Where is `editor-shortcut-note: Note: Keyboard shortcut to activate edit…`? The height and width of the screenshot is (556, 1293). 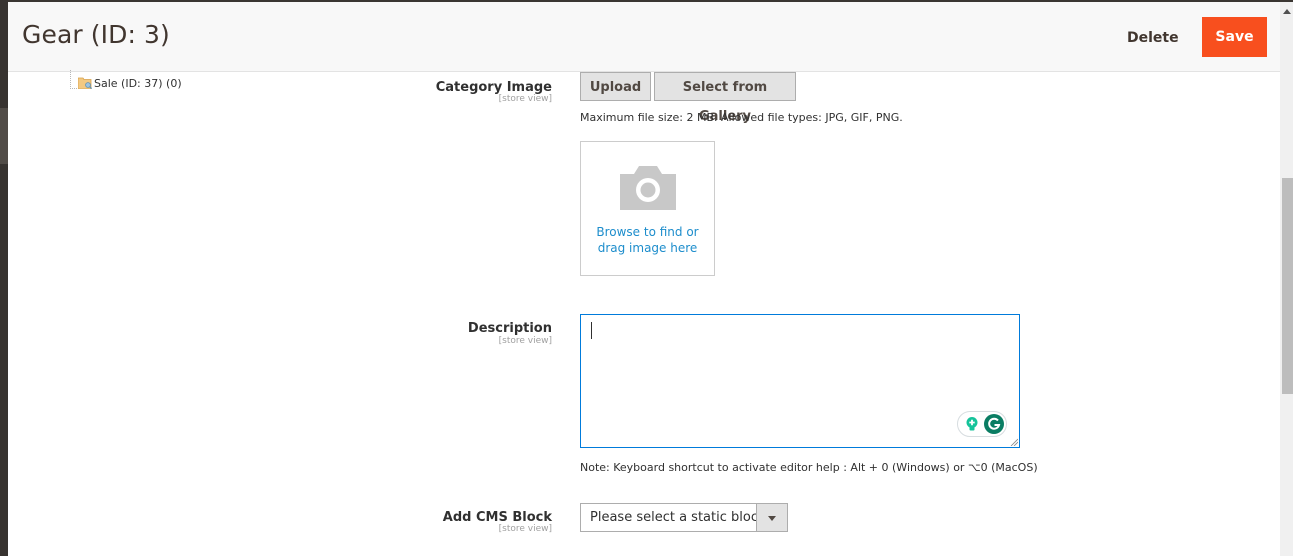
editor-shortcut-note: Note: Keyboard shortcut to activate edit… is located at coordinates (809, 467).